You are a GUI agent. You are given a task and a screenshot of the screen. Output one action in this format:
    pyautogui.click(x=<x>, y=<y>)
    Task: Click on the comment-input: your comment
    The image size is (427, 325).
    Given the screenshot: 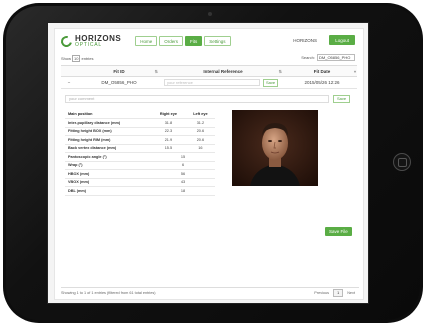 What is the action you would take?
    pyautogui.click(x=197, y=99)
    